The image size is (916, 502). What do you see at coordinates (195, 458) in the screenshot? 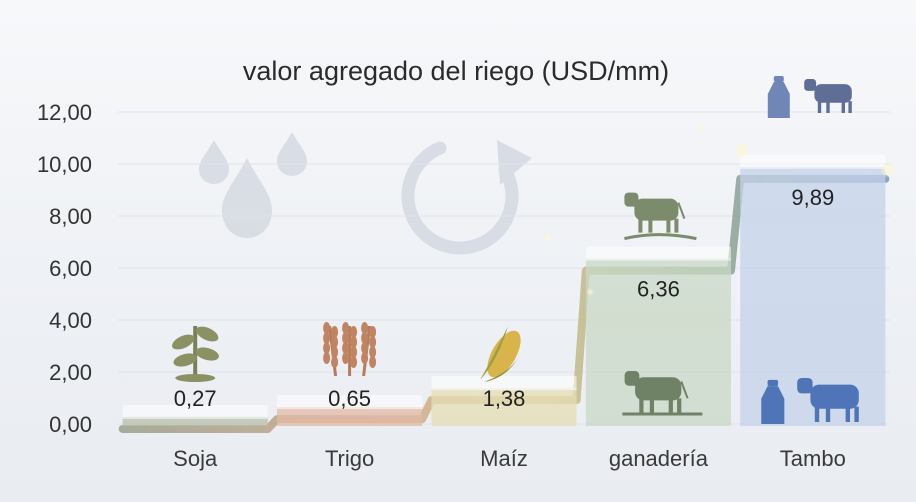
I see `x-tick-label: Soja` at bounding box center [195, 458].